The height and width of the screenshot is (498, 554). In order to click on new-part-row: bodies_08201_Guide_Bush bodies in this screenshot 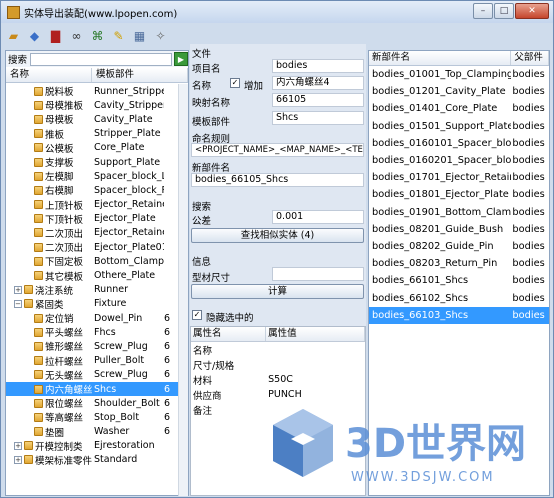, I will do `click(459, 229)`.